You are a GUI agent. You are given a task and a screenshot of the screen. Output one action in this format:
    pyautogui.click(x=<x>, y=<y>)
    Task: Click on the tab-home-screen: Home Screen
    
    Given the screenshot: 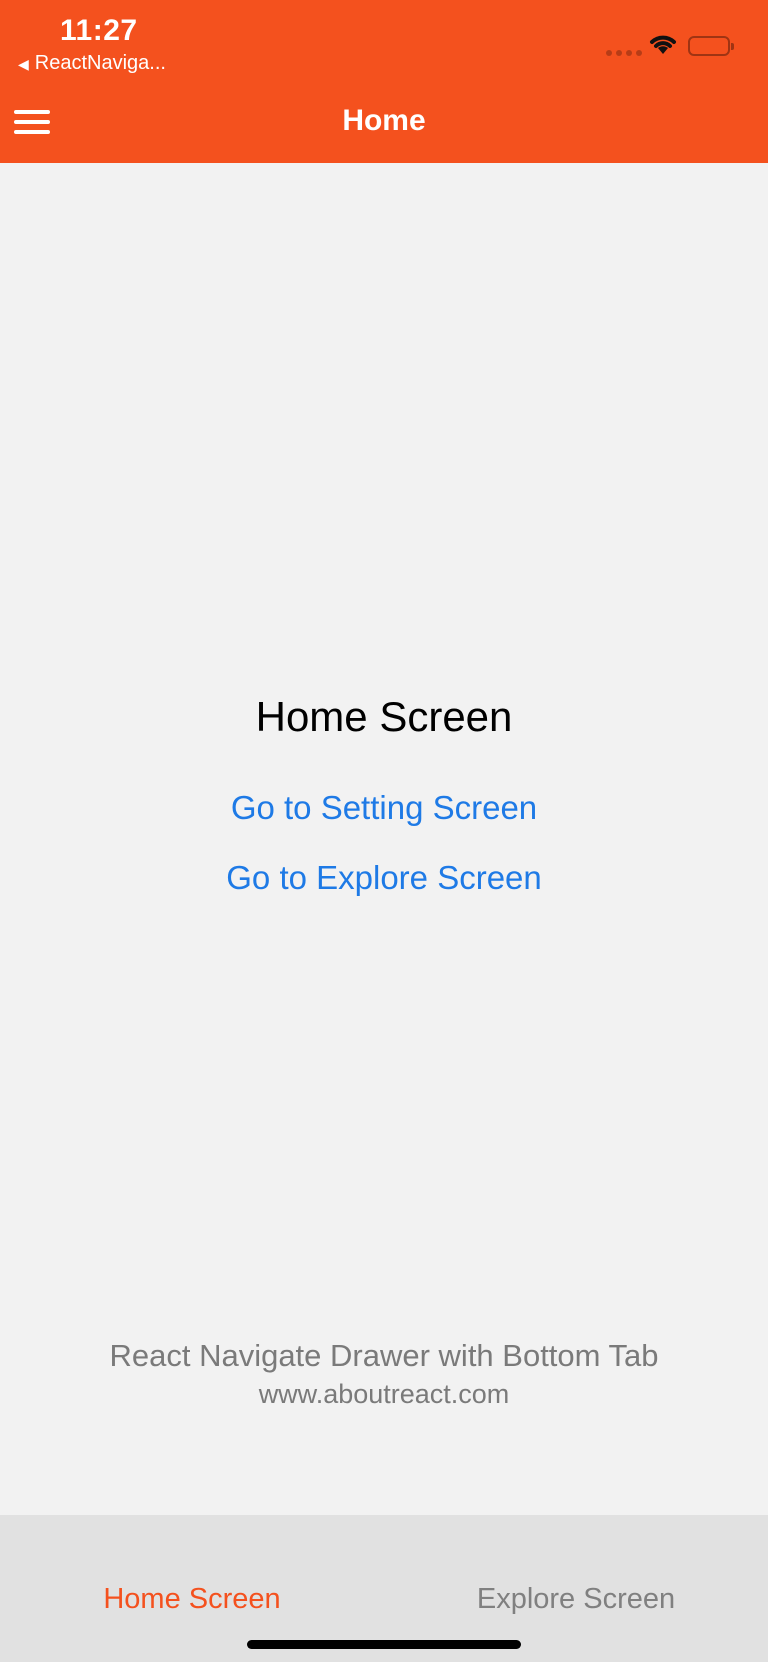 What is the action you would take?
    pyautogui.click(x=192, y=1599)
    